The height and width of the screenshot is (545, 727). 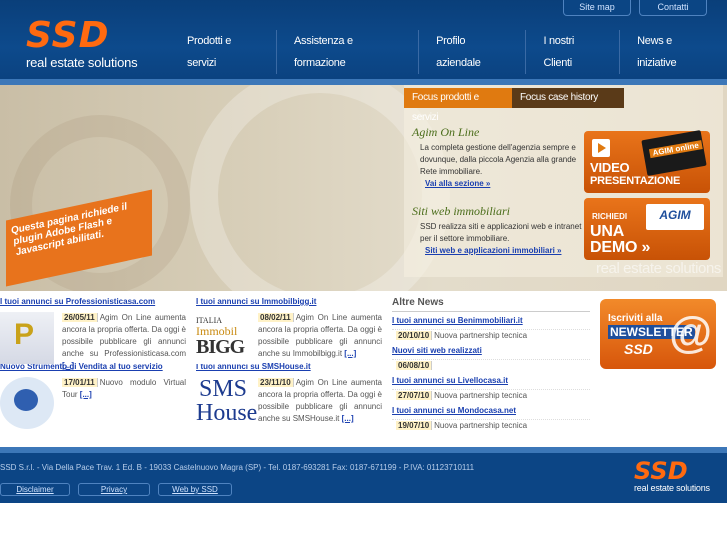 I want to click on clapperboard-icon: AGIM online, so click(x=674, y=153).